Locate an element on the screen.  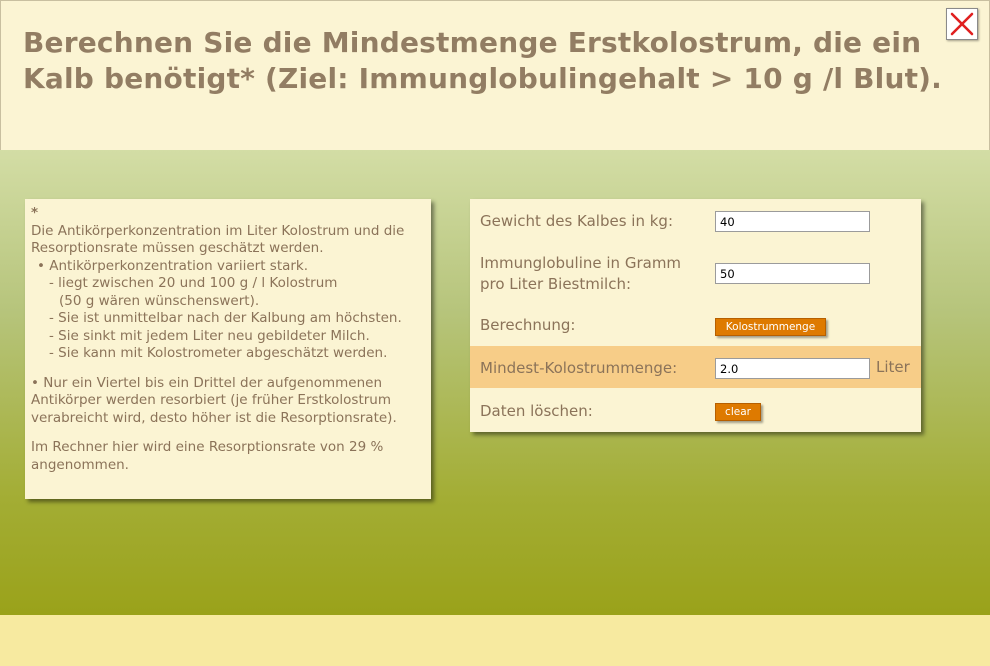
clear-button: clear is located at coordinates (738, 412).